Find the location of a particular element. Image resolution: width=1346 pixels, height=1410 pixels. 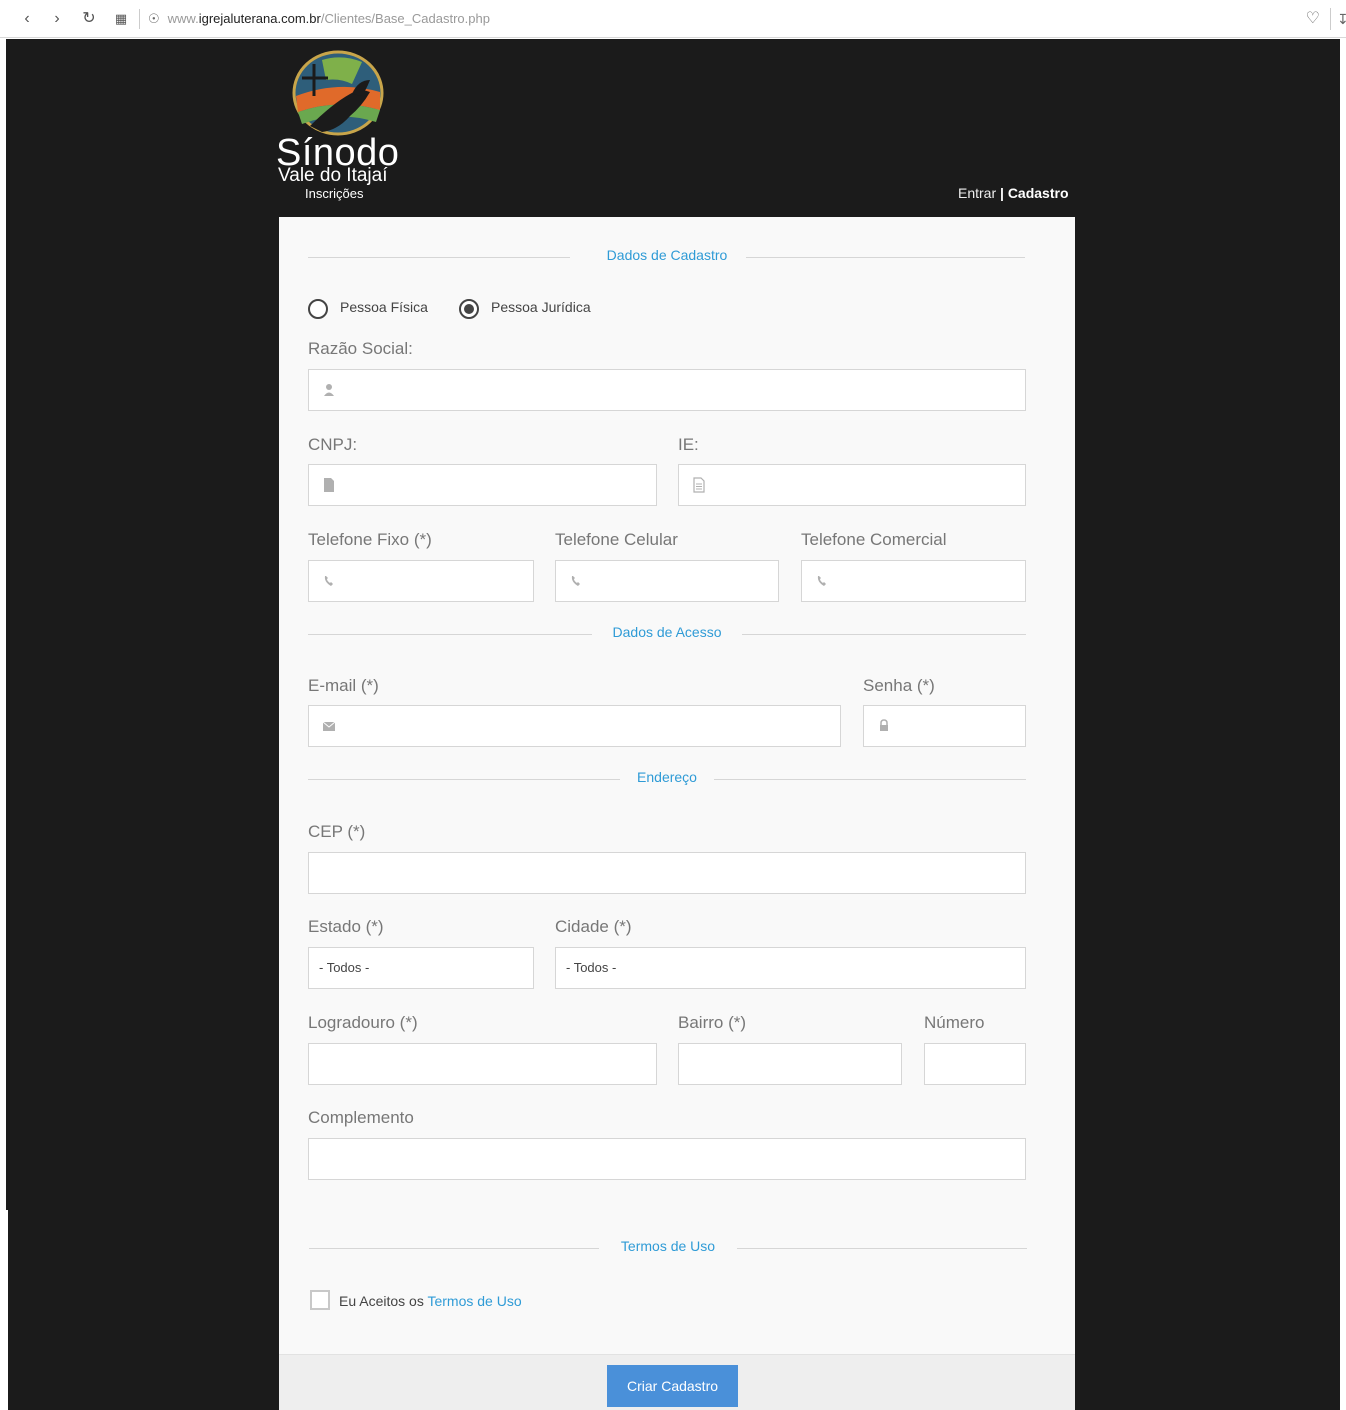

label-email: E-mail (*) is located at coordinates (343, 685).